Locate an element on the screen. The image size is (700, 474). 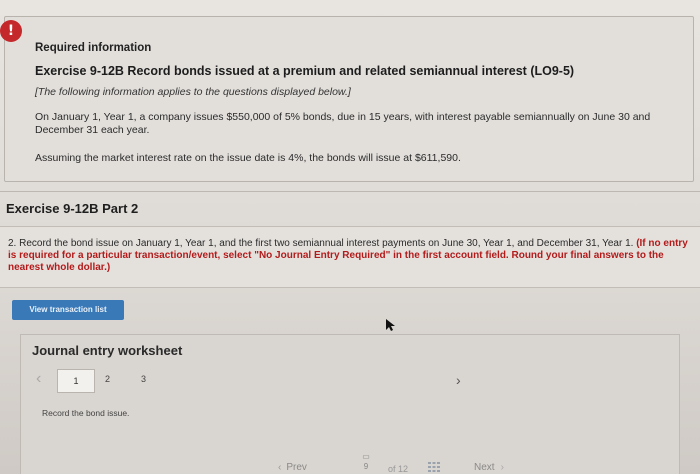
prev-button: ‹ Prev is located at coordinates (292, 467).